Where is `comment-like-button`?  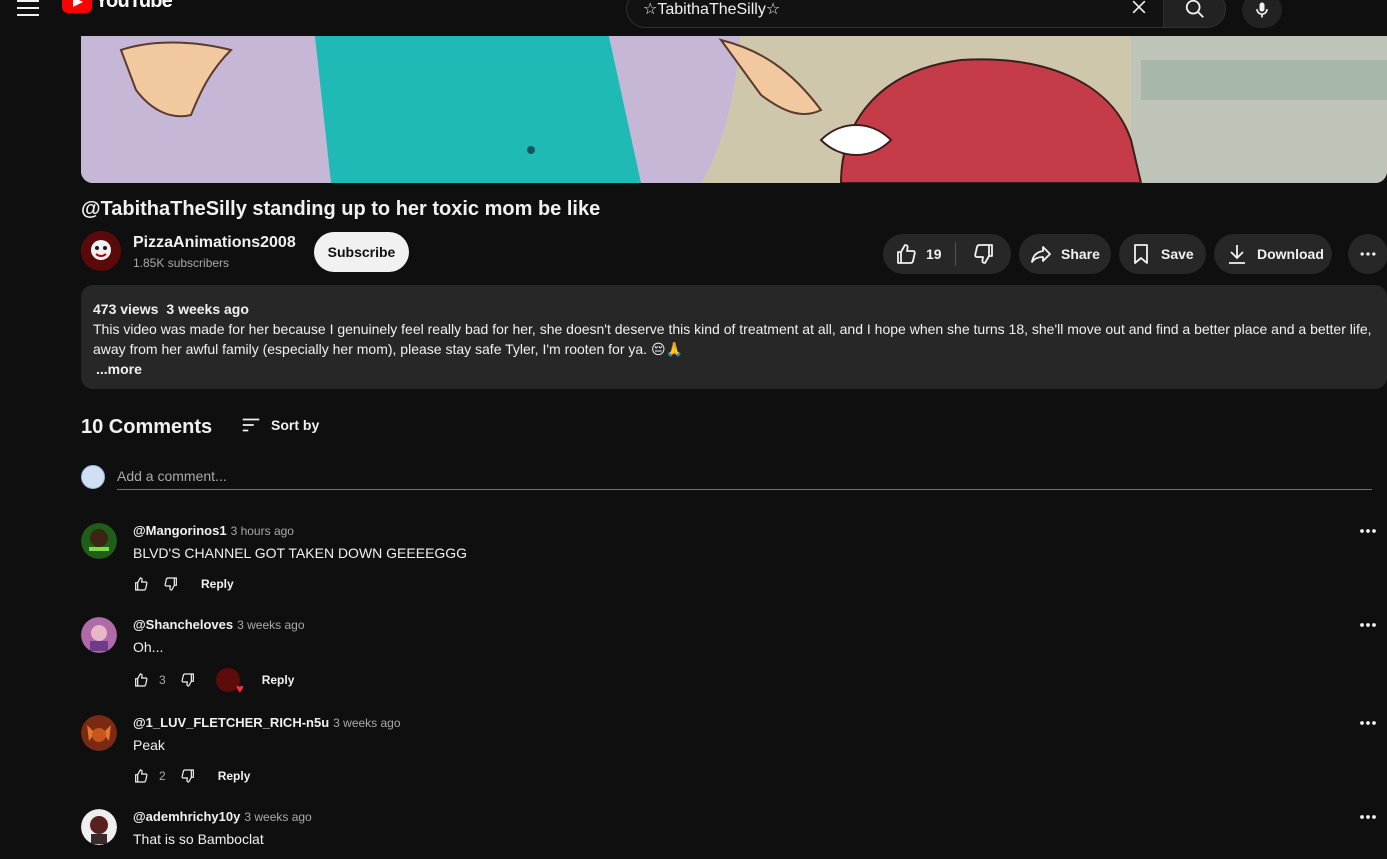 comment-like-button is located at coordinates (141, 584).